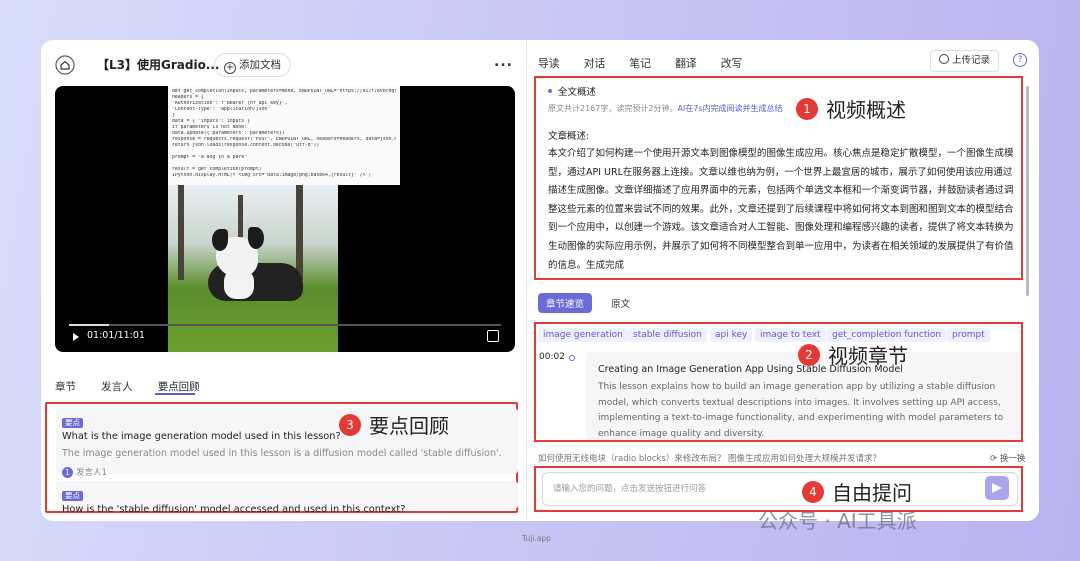  I want to click on tab-speakers: 发言人, so click(117, 386).